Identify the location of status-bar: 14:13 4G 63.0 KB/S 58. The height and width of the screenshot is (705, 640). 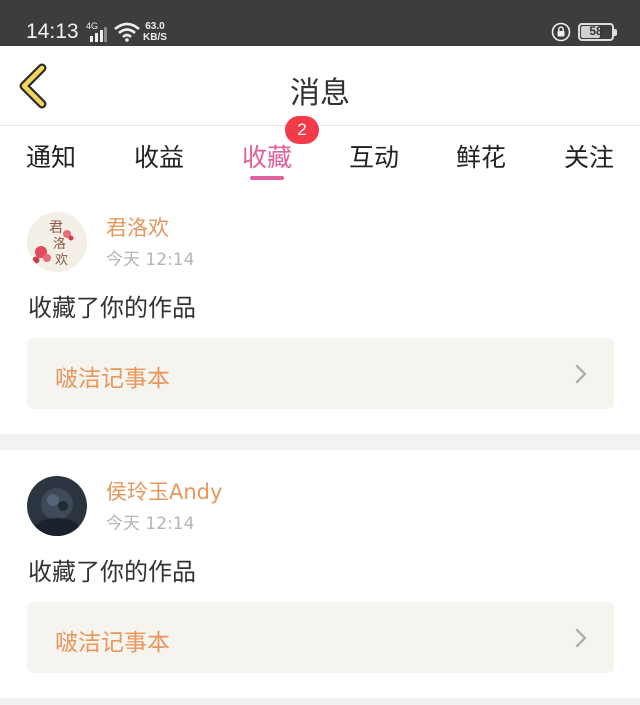
(320, 23).